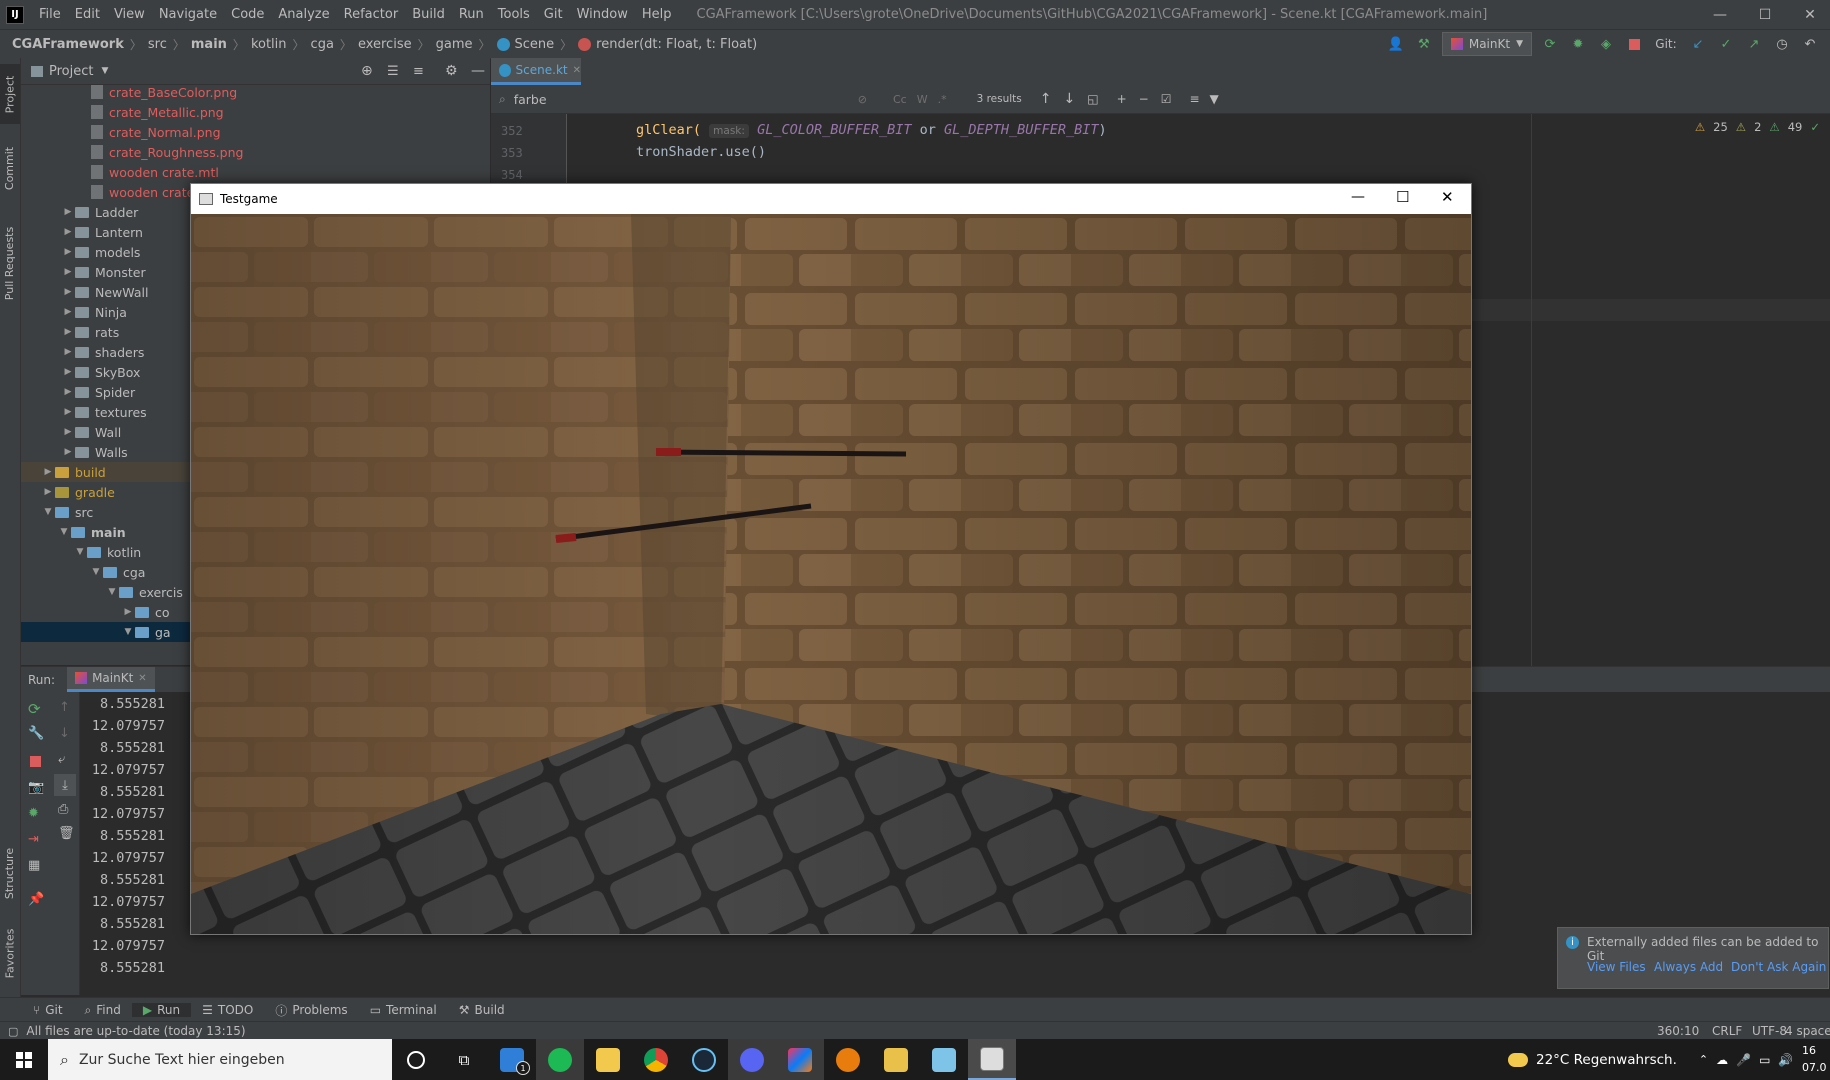  I want to click on collapse-all-icon: ≡, so click(418, 71).